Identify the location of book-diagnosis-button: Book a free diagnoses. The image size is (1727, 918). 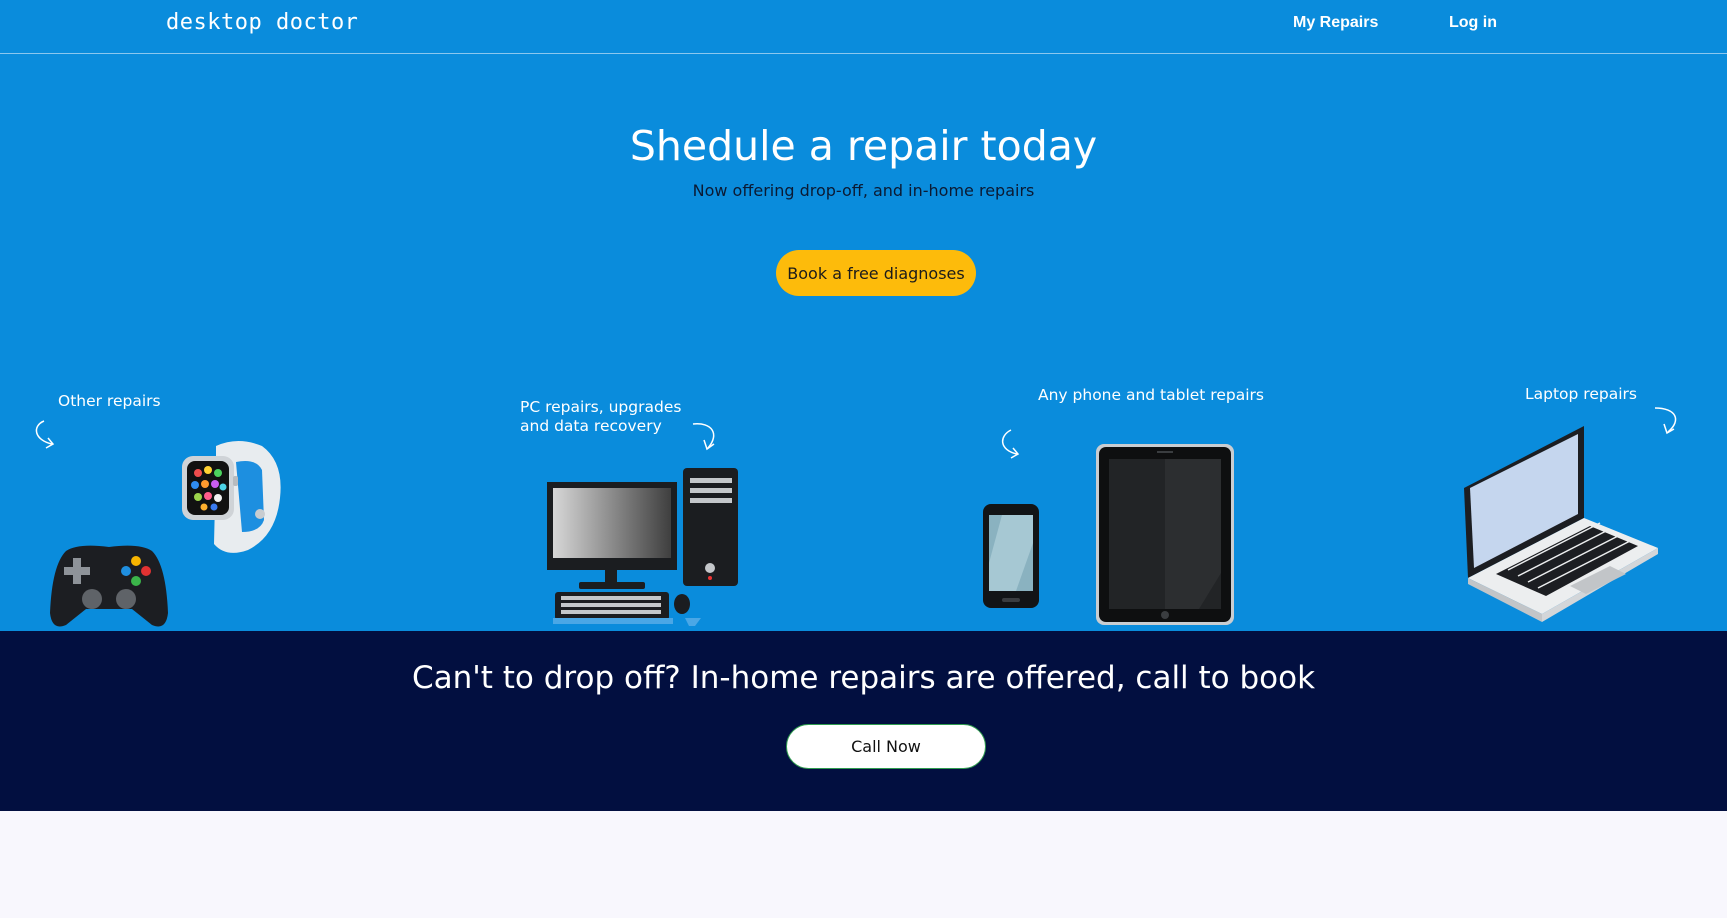
(876, 273).